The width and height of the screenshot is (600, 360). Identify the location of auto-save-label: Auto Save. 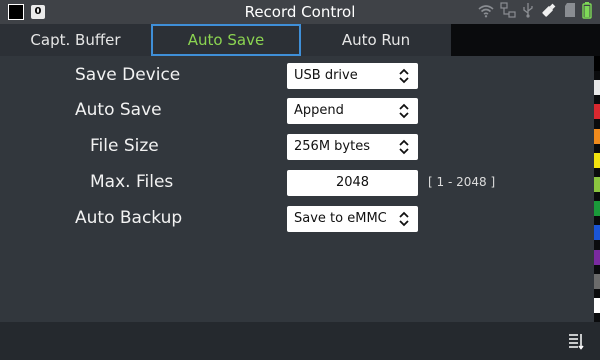
(118, 110).